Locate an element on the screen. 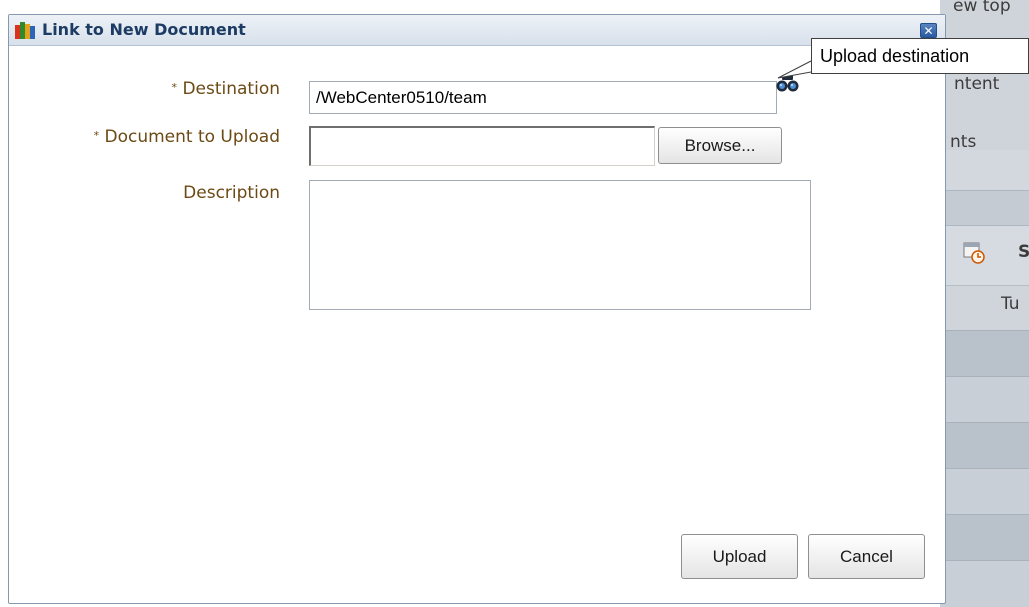  tooltip-pointer is located at coordinates (794, 69).